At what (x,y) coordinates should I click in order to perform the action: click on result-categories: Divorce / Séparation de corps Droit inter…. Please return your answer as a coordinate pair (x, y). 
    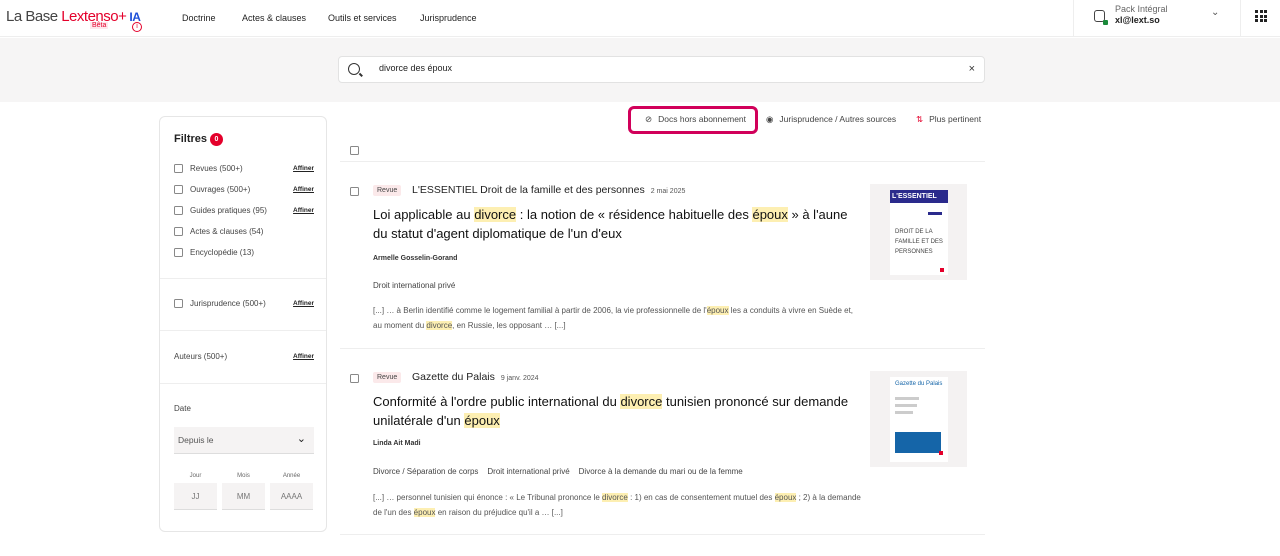
    Looking at the image, I should click on (562, 471).